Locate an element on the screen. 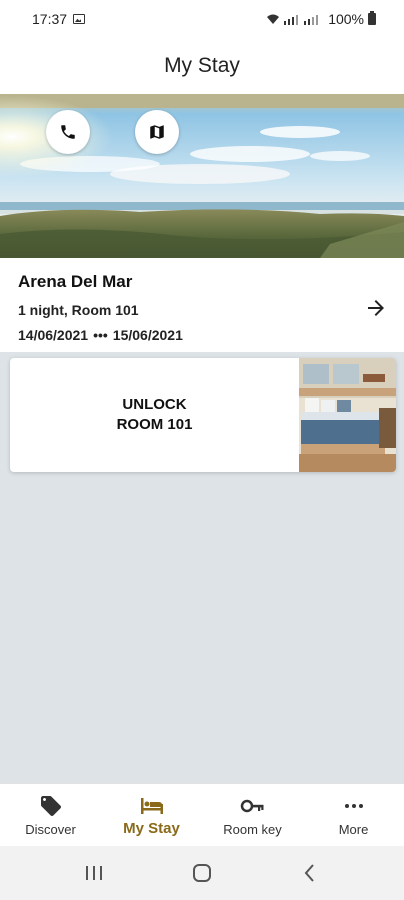  back-button is located at coordinates (310, 873).